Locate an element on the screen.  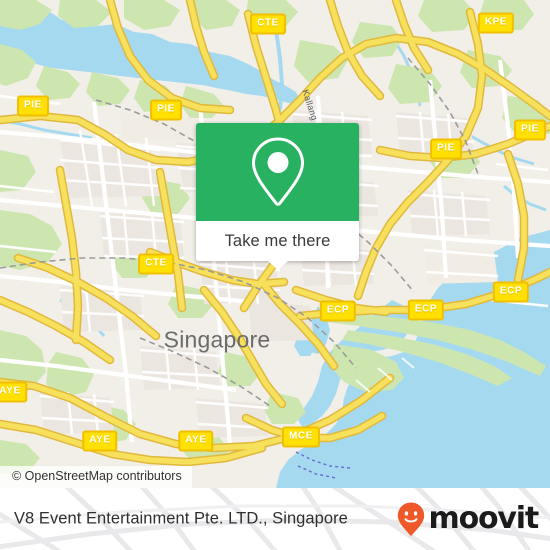
callout-pin-panel is located at coordinates (277, 172).